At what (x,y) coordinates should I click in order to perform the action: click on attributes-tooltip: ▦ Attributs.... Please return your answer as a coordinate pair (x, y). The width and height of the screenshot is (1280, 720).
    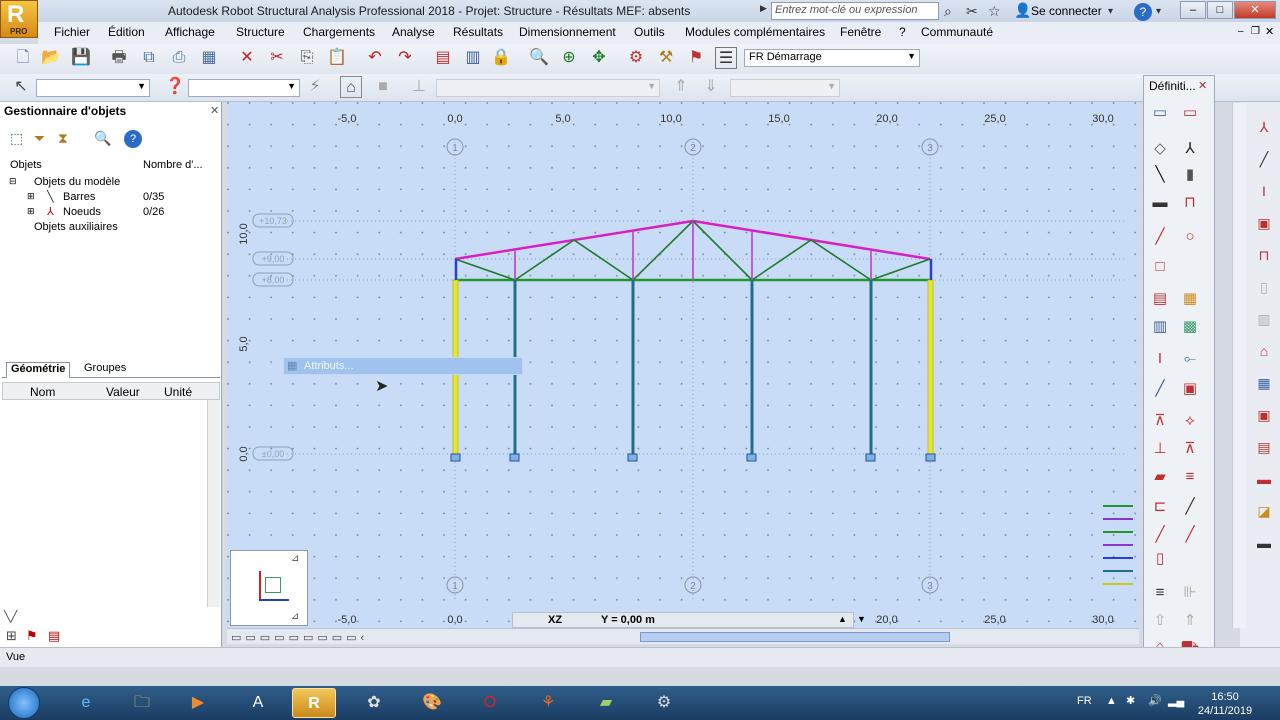
    Looking at the image, I should click on (403, 366).